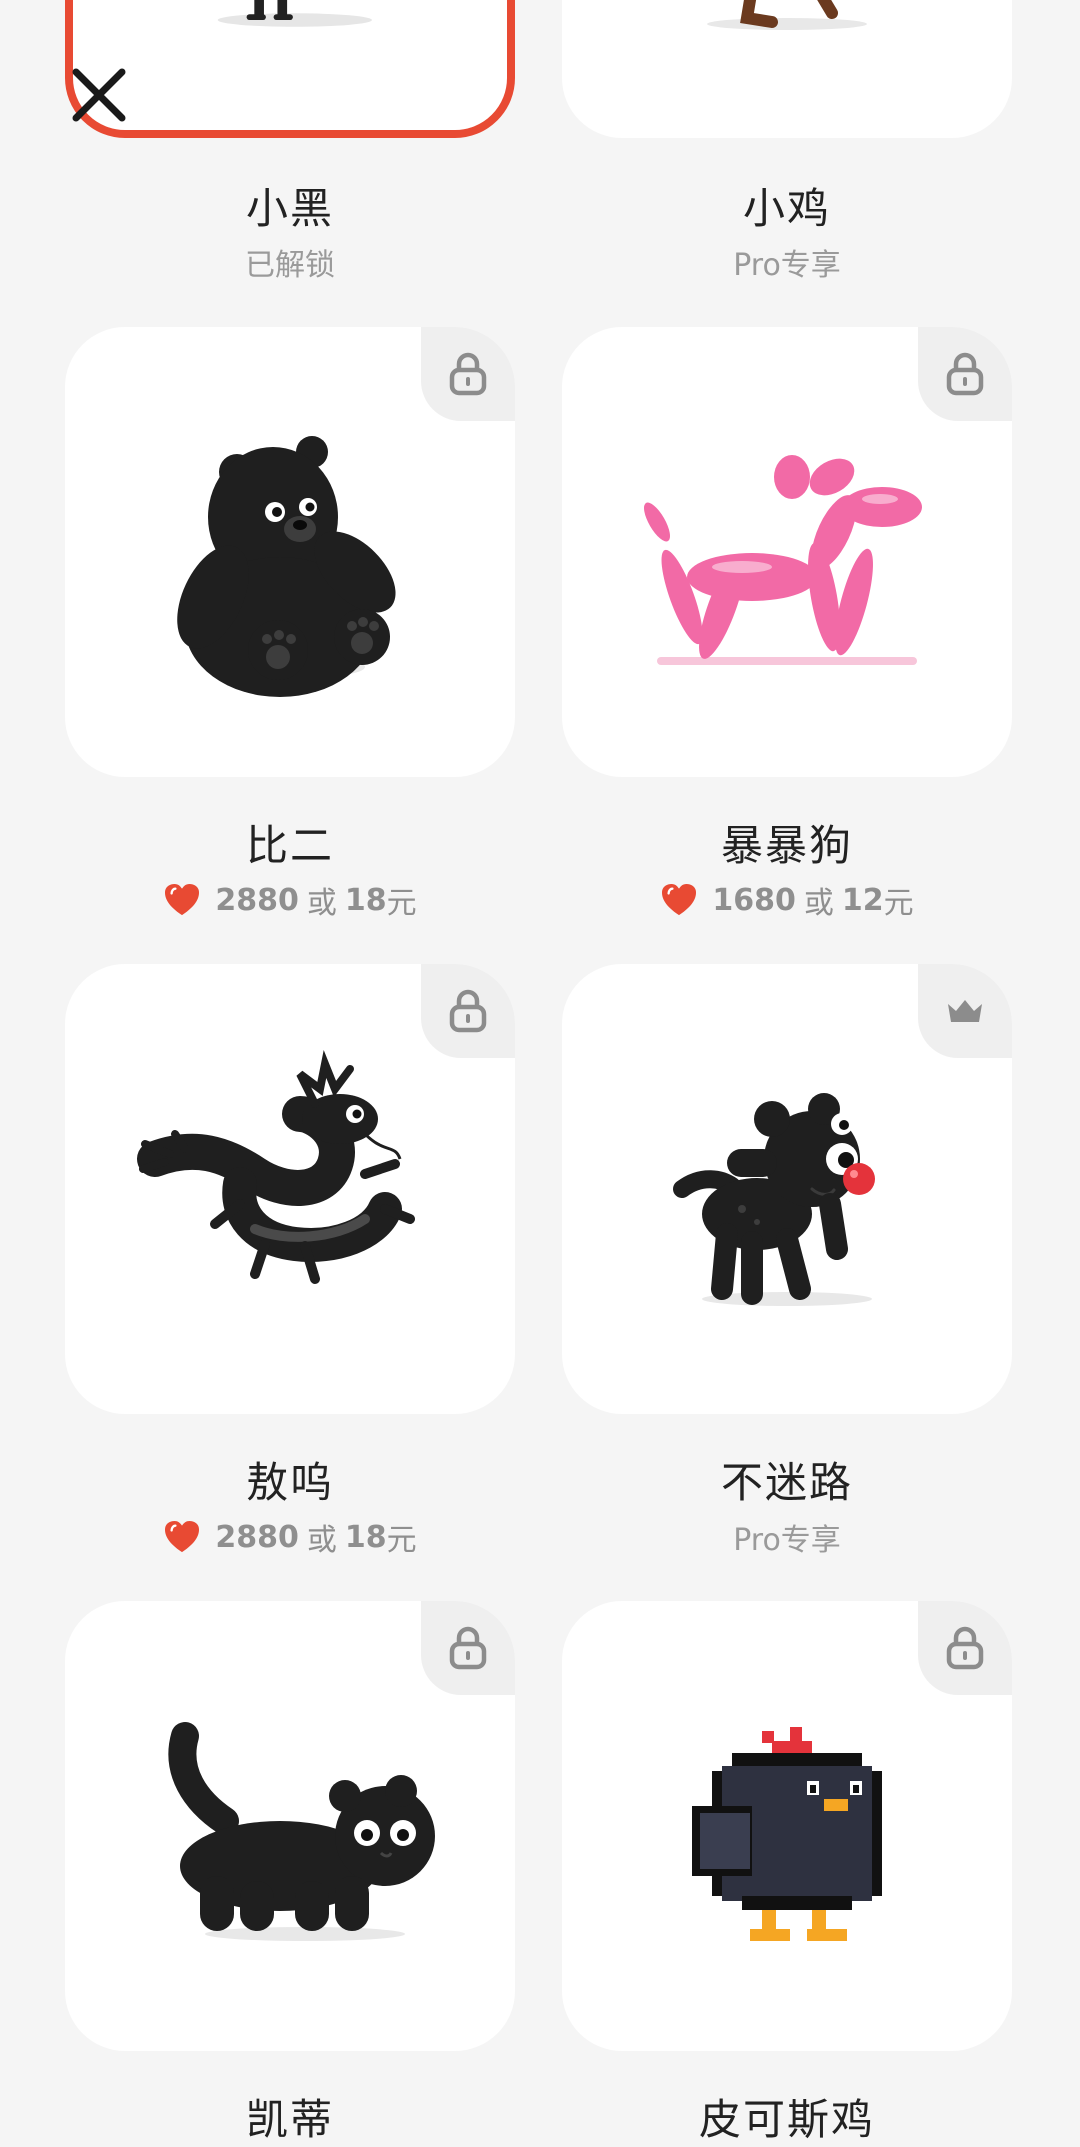 The width and height of the screenshot is (1080, 2147). I want to click on pet-name: 皮可斯鸡, so click(786, 2119).